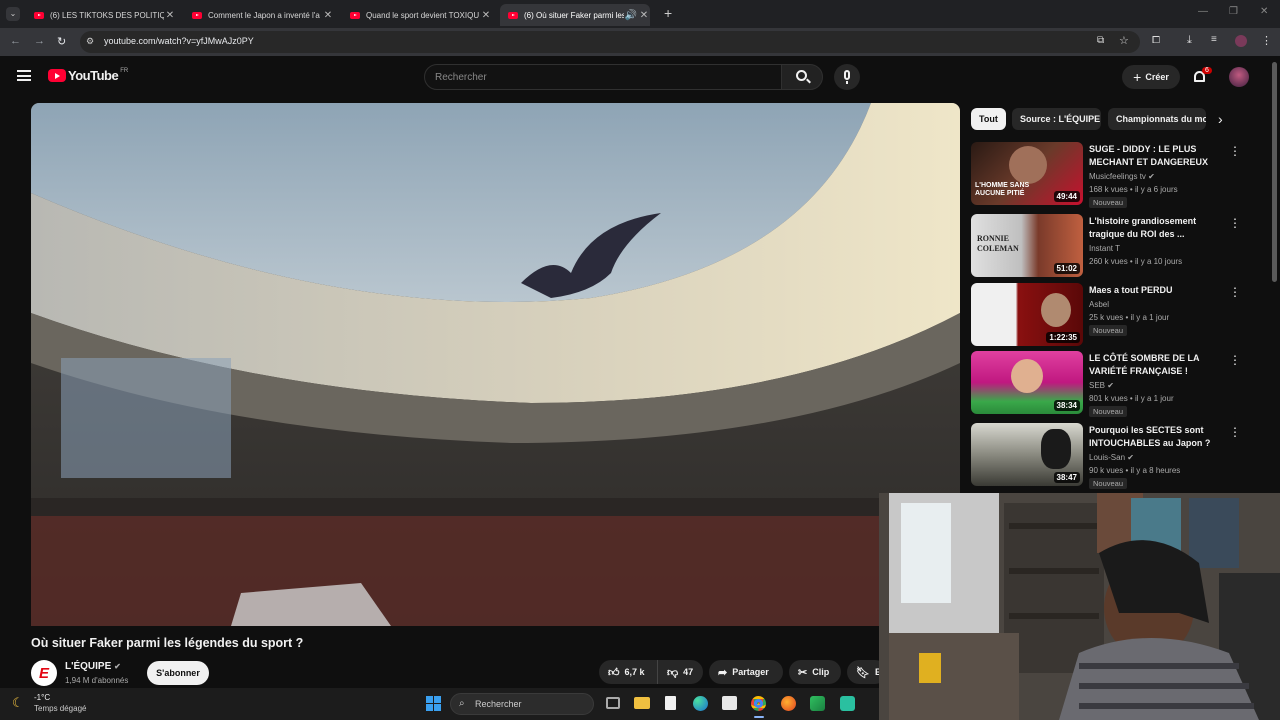 Image resolution: width=1280 pixels, height=720 pixels. What do you see at coordinates (88, 75) in the screenshot?
I see `youtube-logo: YouTube FR` at bounding box center [88, 75].